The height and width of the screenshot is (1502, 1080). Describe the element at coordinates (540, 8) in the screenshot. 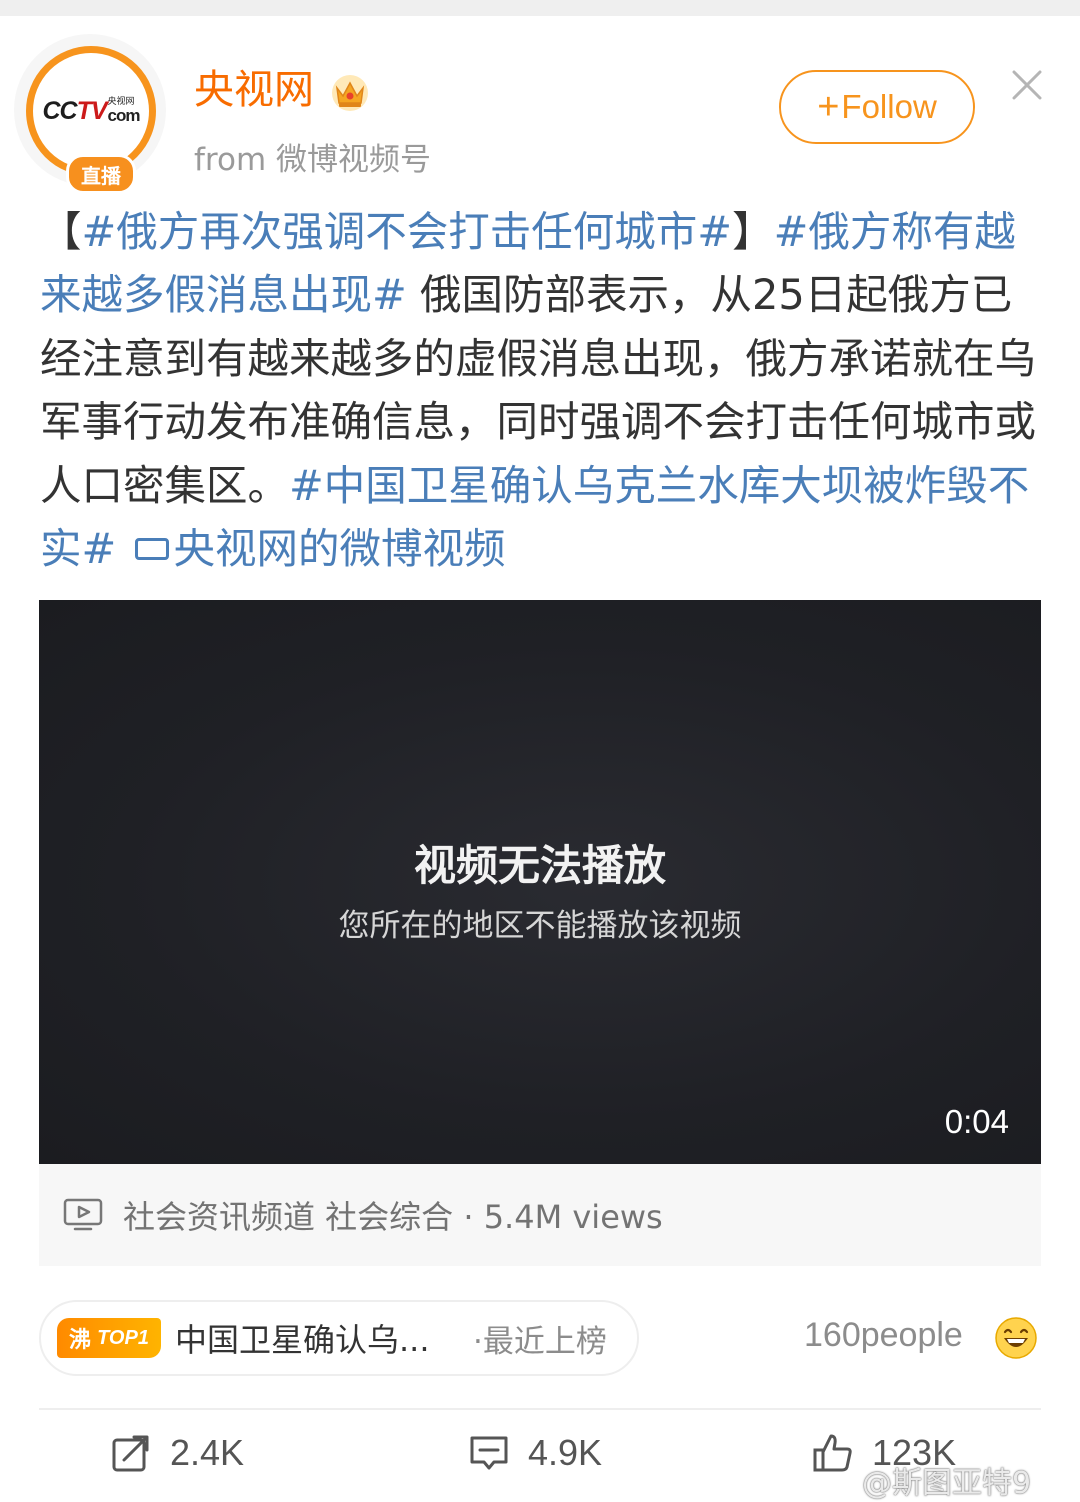

I see `top-strip` at that location.